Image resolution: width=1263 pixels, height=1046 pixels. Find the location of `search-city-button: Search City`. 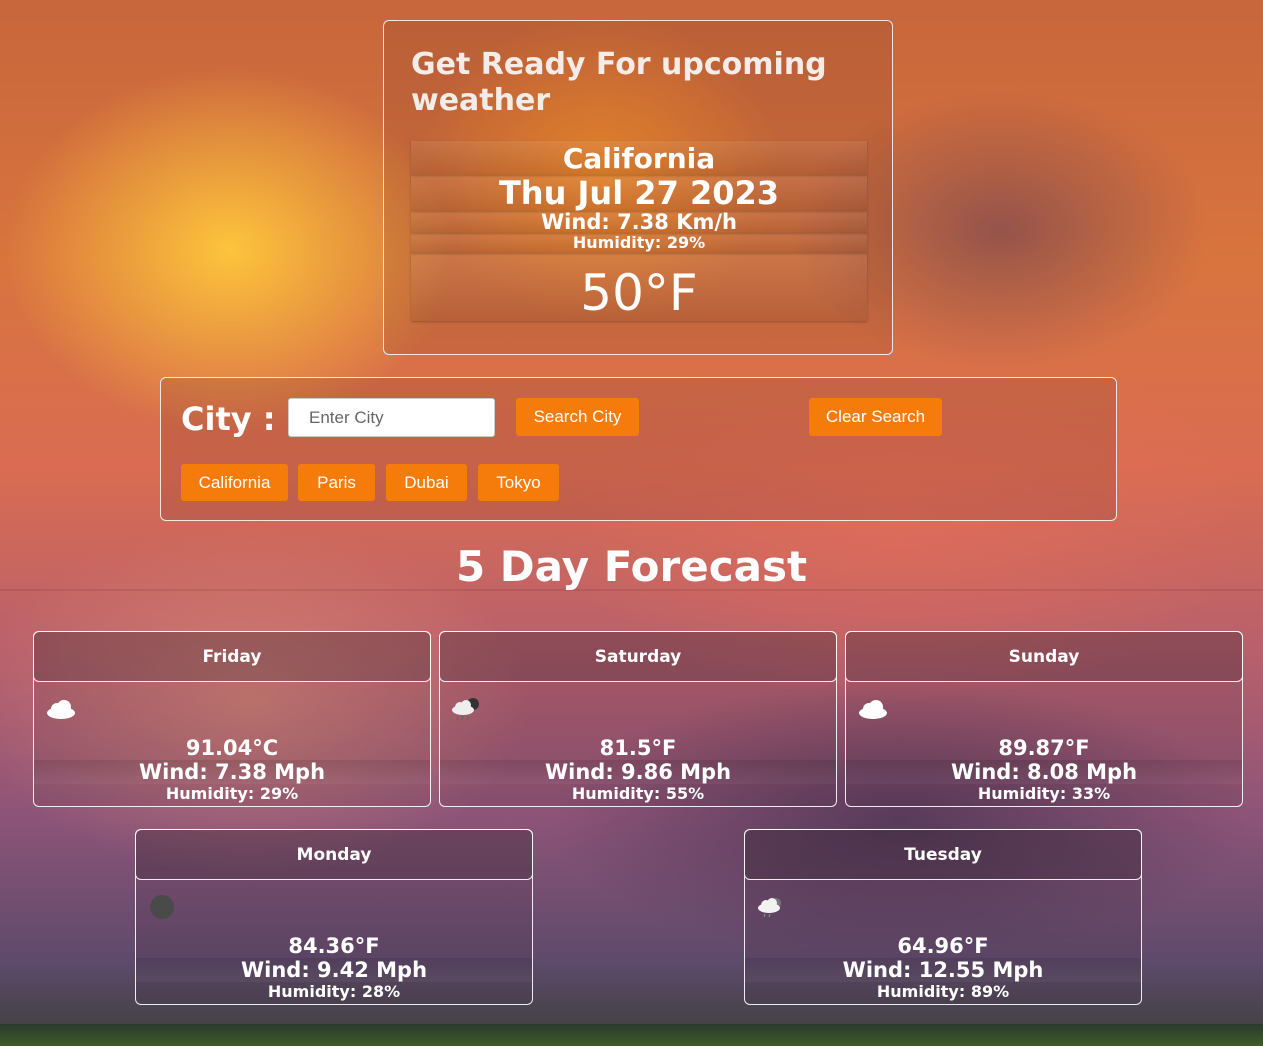

search-city-button: Search City is located at coordinates (577, 417).